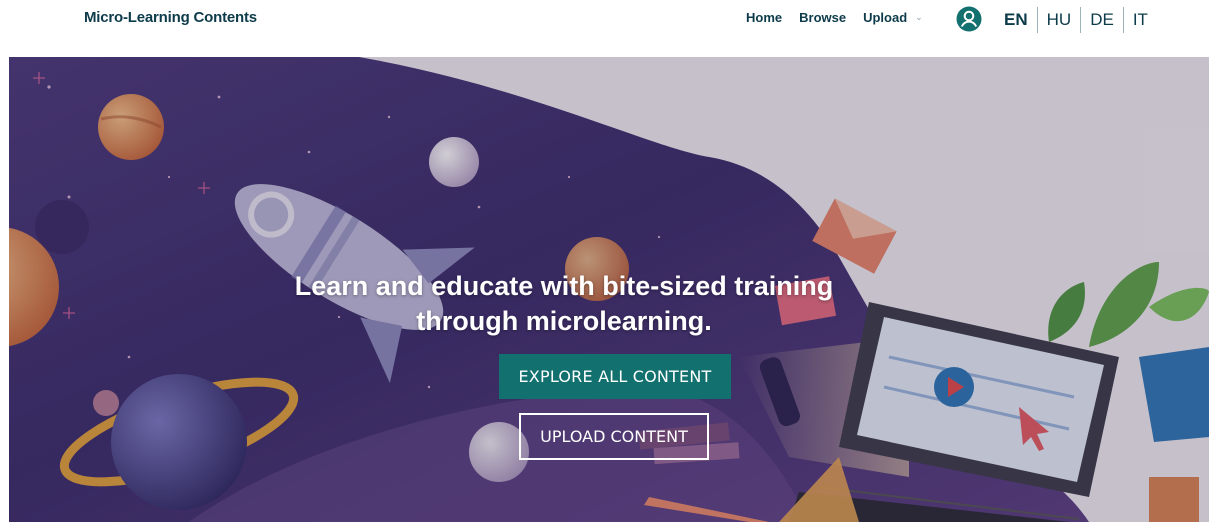 The width and height of the screenshot is (1209, 522). I want to click on lang-de: DE, so click(1102, 20).